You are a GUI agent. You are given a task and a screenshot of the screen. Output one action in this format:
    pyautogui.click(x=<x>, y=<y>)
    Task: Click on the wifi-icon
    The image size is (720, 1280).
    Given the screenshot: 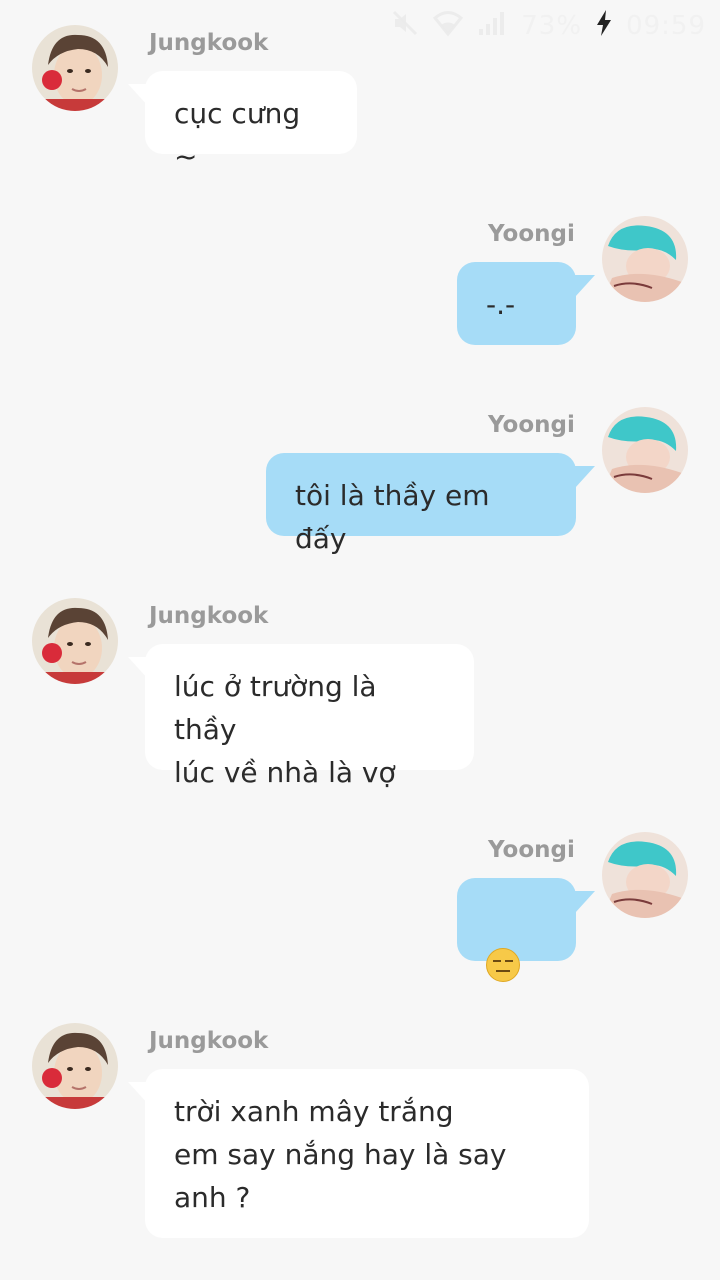 What is the action you would take?
    pyautogui.click(x=448, y=26)
    